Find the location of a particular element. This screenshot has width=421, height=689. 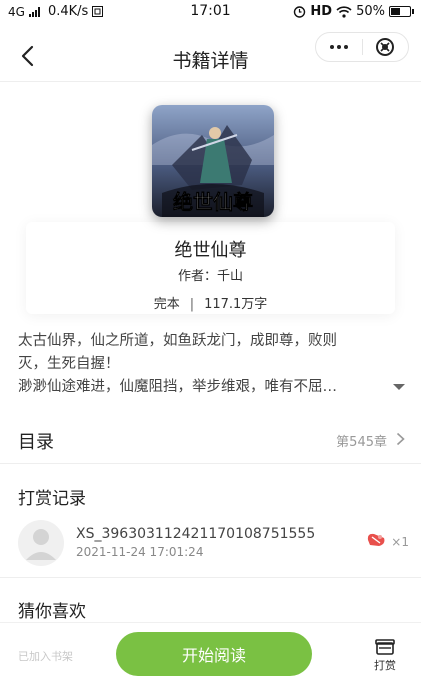

status-bar: 4G 0.4K/s 17:01 HD 50% is located at coordinates (210, 13).